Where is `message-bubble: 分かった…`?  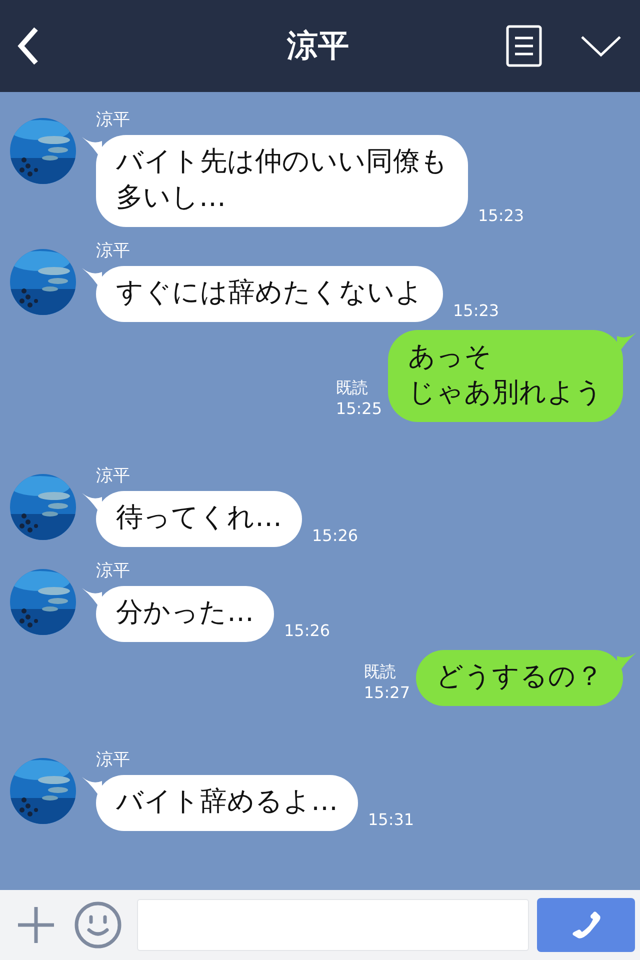 message-bubble: 分かった… is located at coordinates (185, 614).